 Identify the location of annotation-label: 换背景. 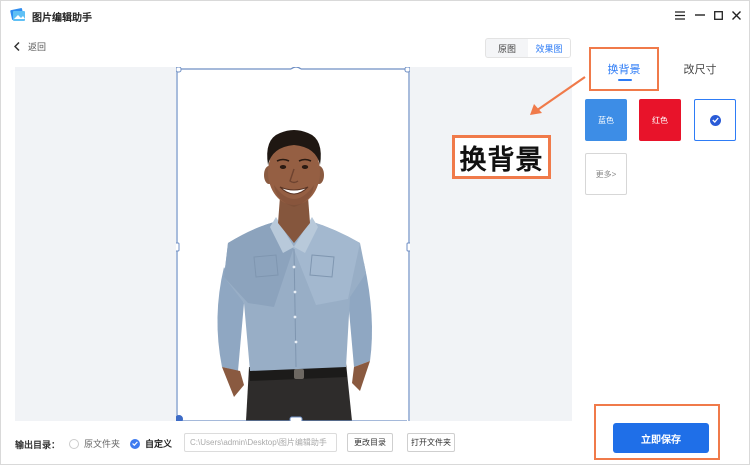
(501, 157).